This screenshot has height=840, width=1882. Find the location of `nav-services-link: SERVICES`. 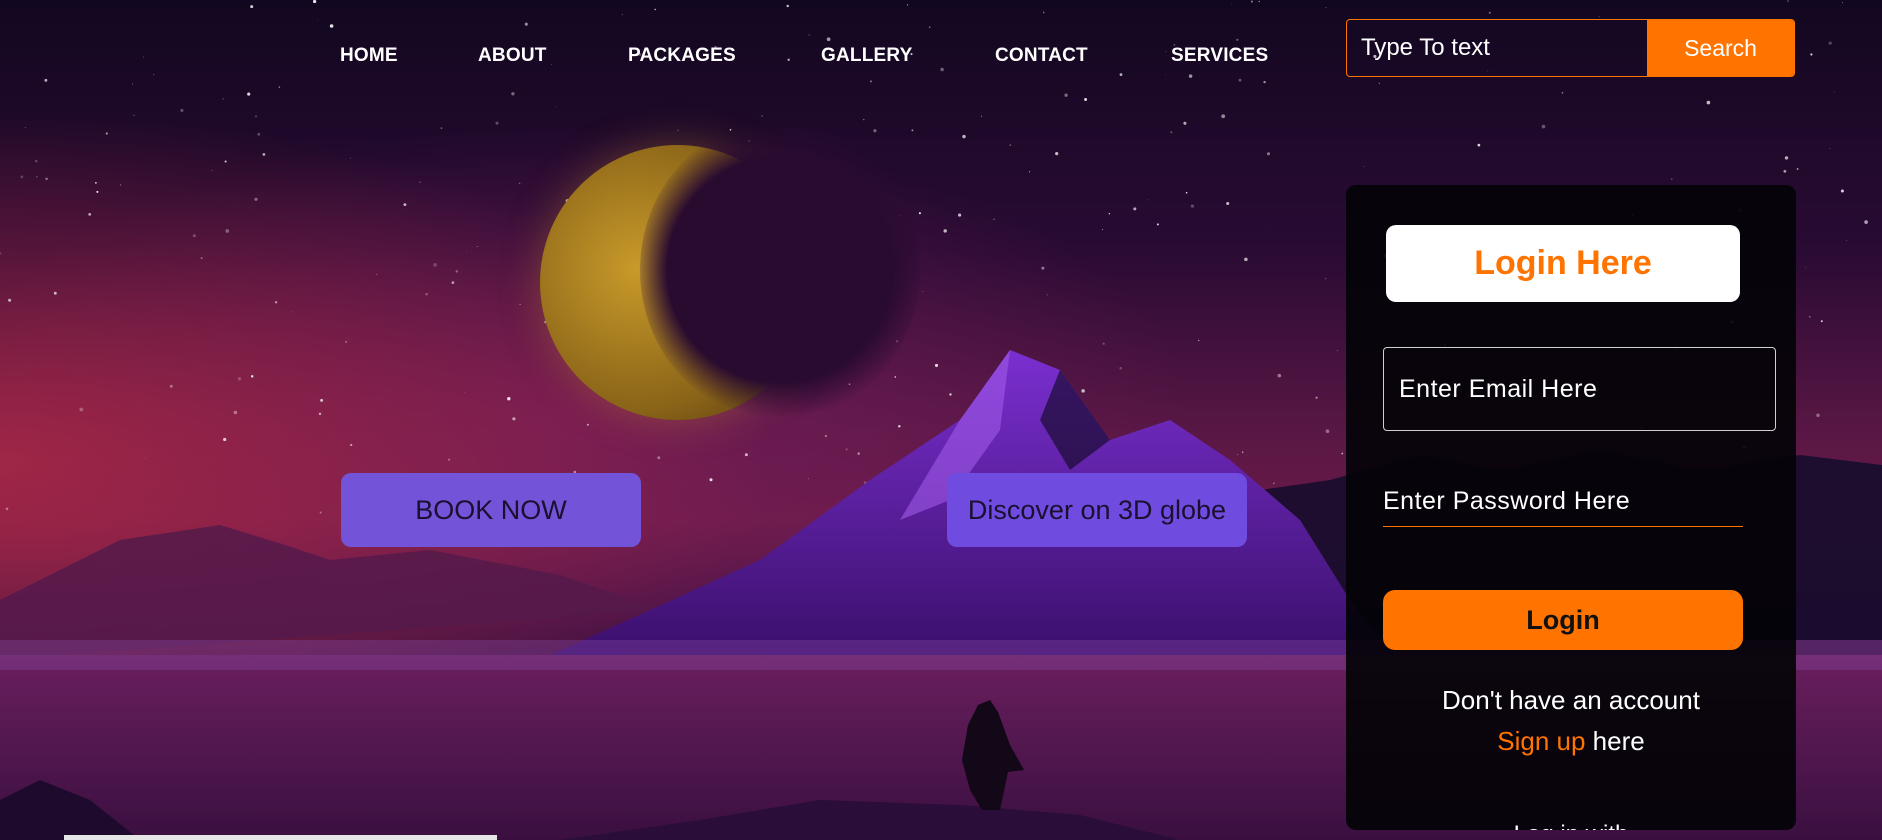

nav-services-link: SERVICES is located at coordinates (1219, 56).